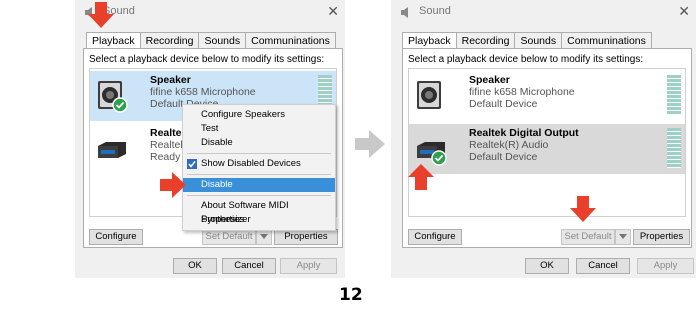 Image resolution: width=698 pixels, height=320 pixels. What do you see at coordinates (259, 212) in the screenshot?
I see `menu-item-about-midi: About Software MIDI Synthesizer` at bounding box center [259, 212].